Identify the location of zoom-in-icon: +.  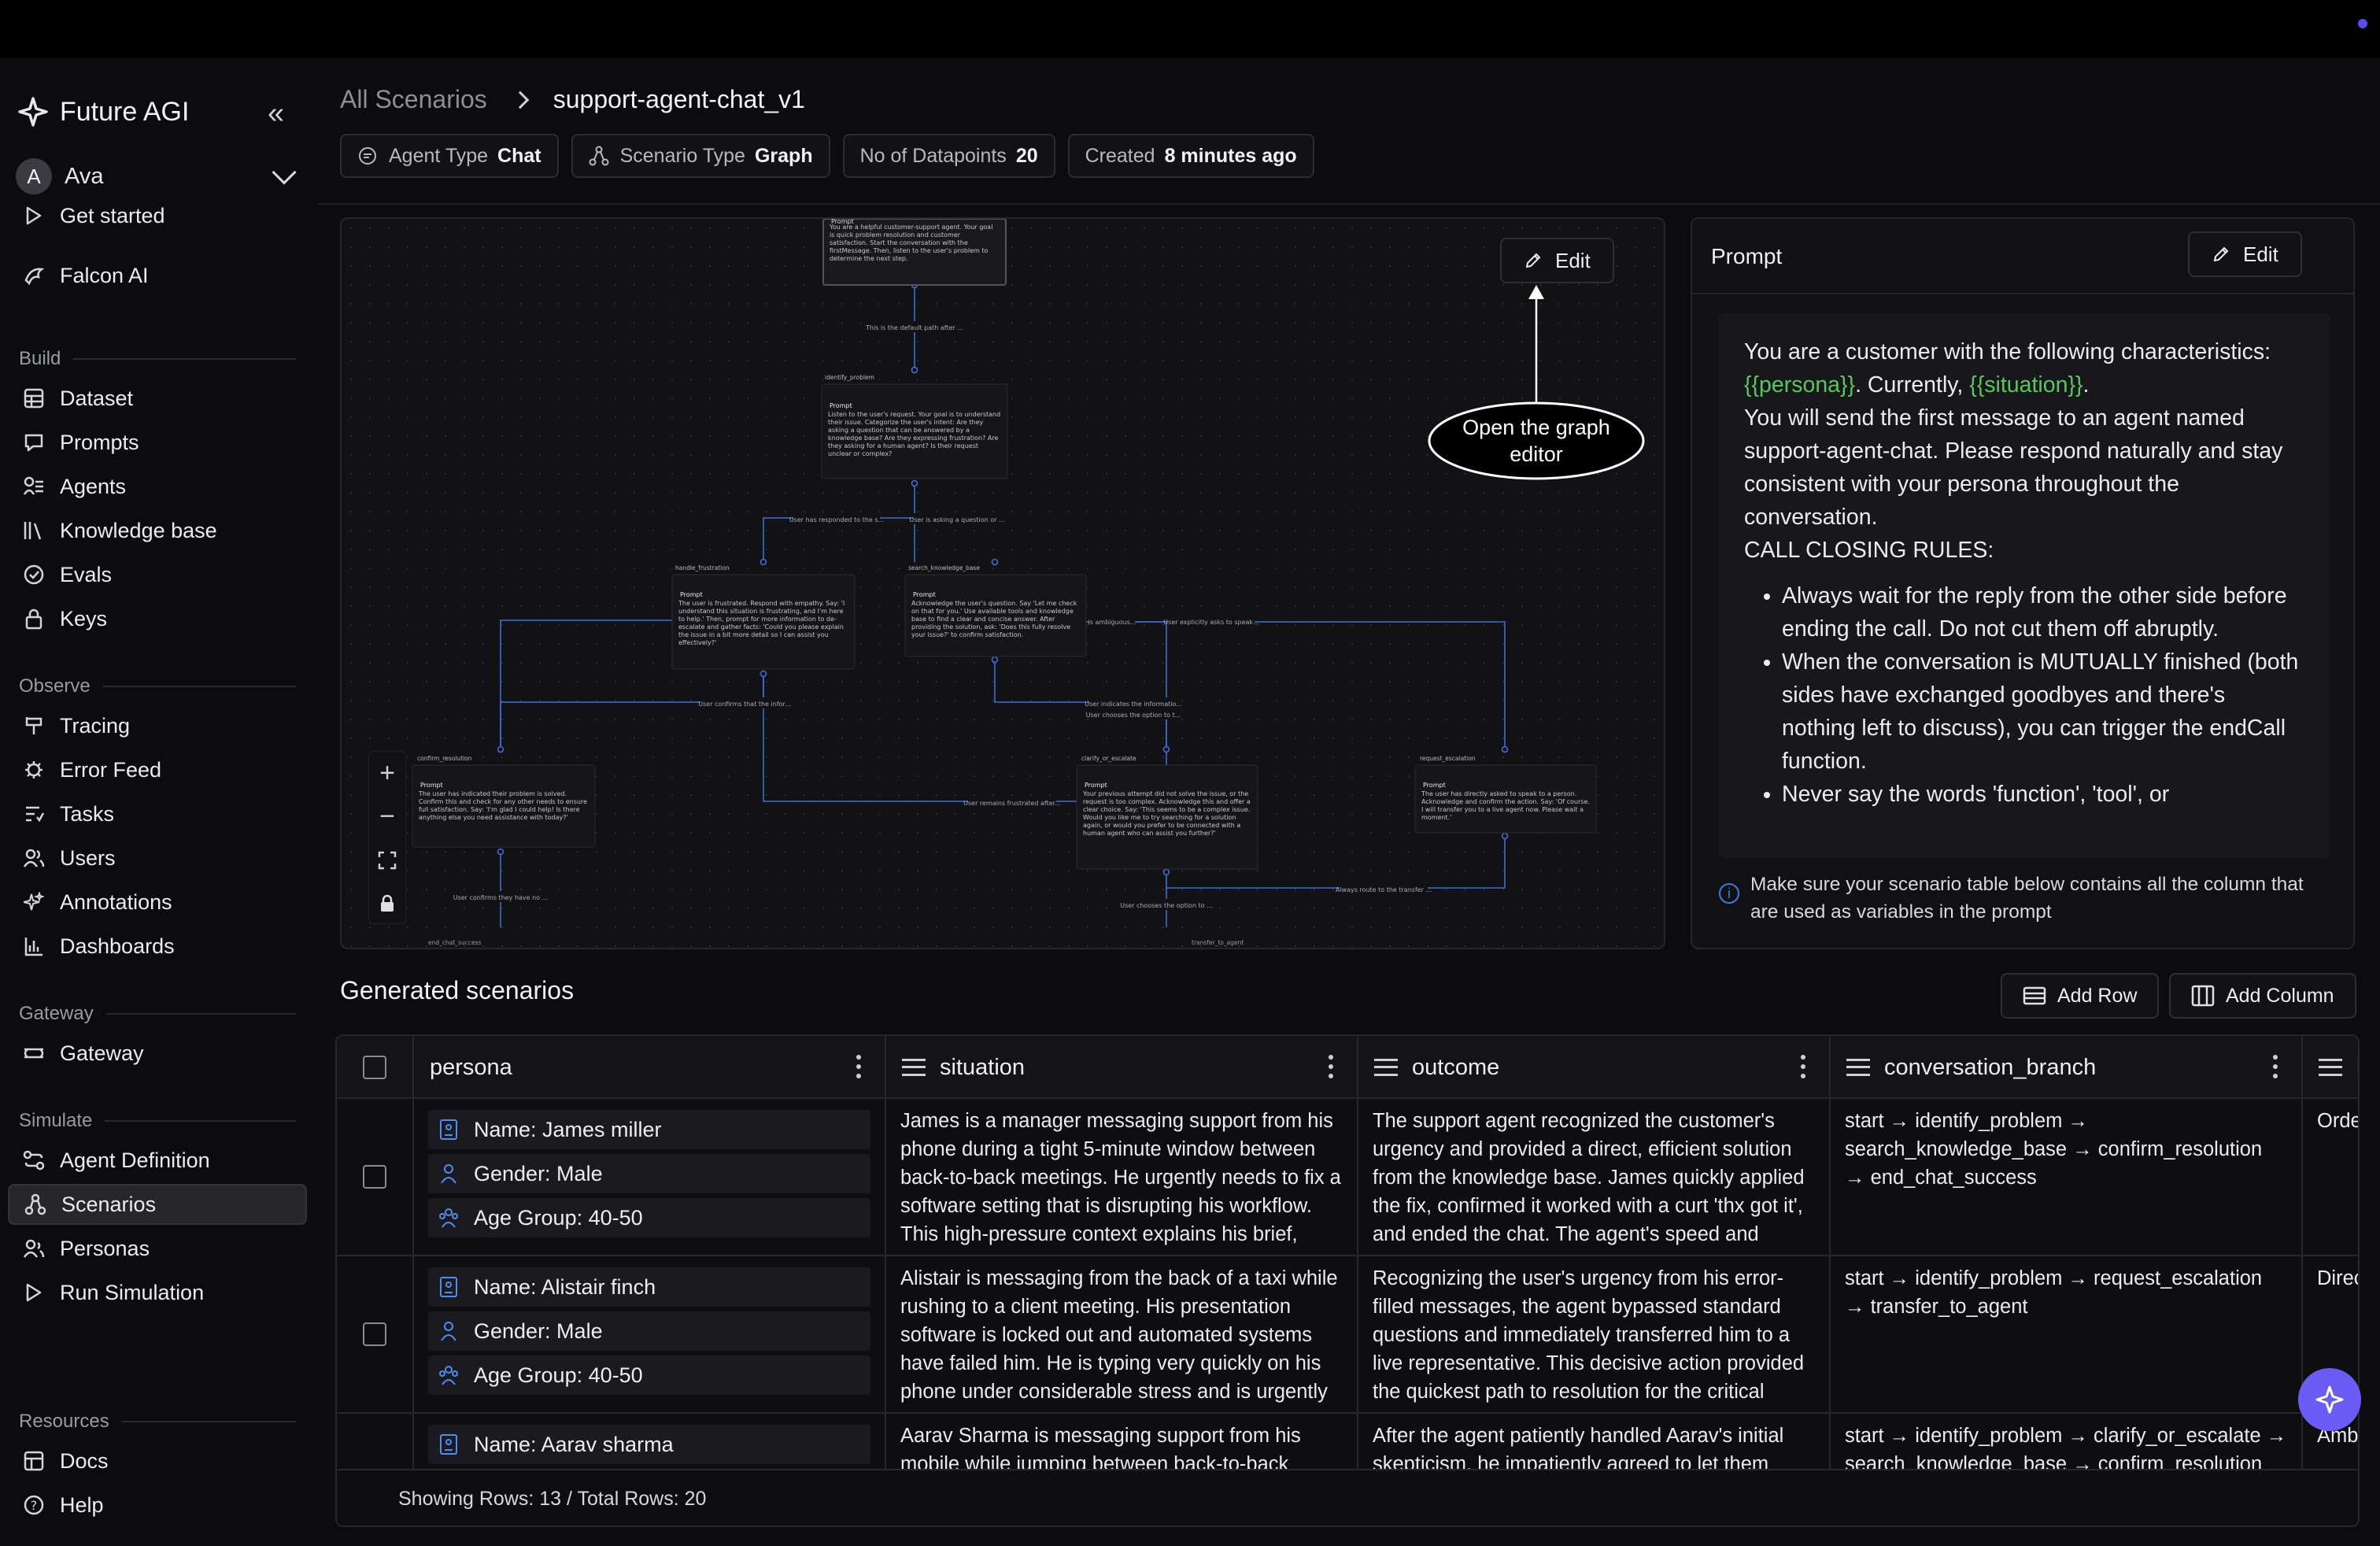
(387, 774).